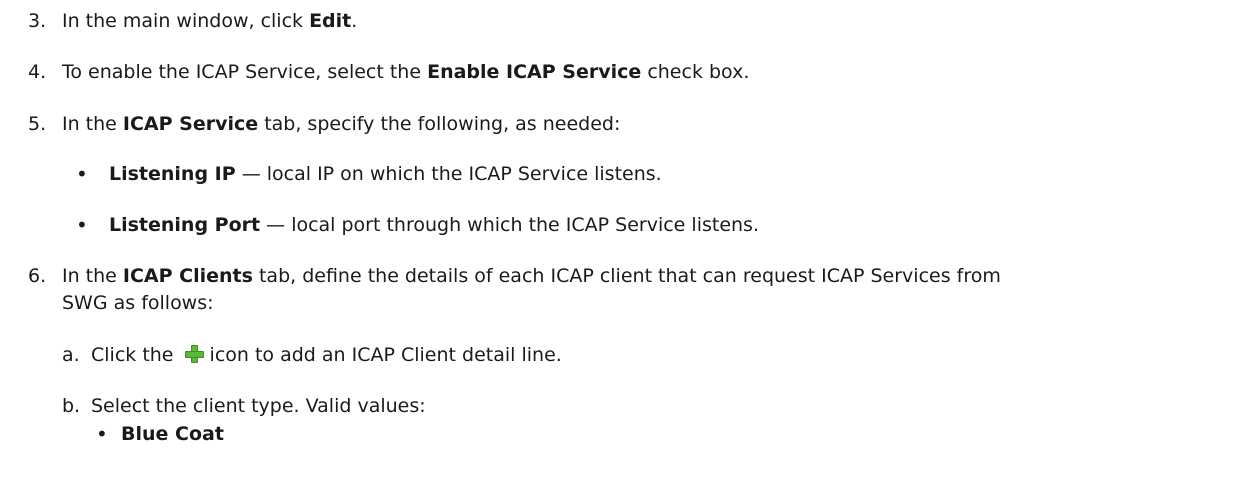  I want to click on step-6a-post: icon to add an ICAP Client detail line., so click(385, 355).